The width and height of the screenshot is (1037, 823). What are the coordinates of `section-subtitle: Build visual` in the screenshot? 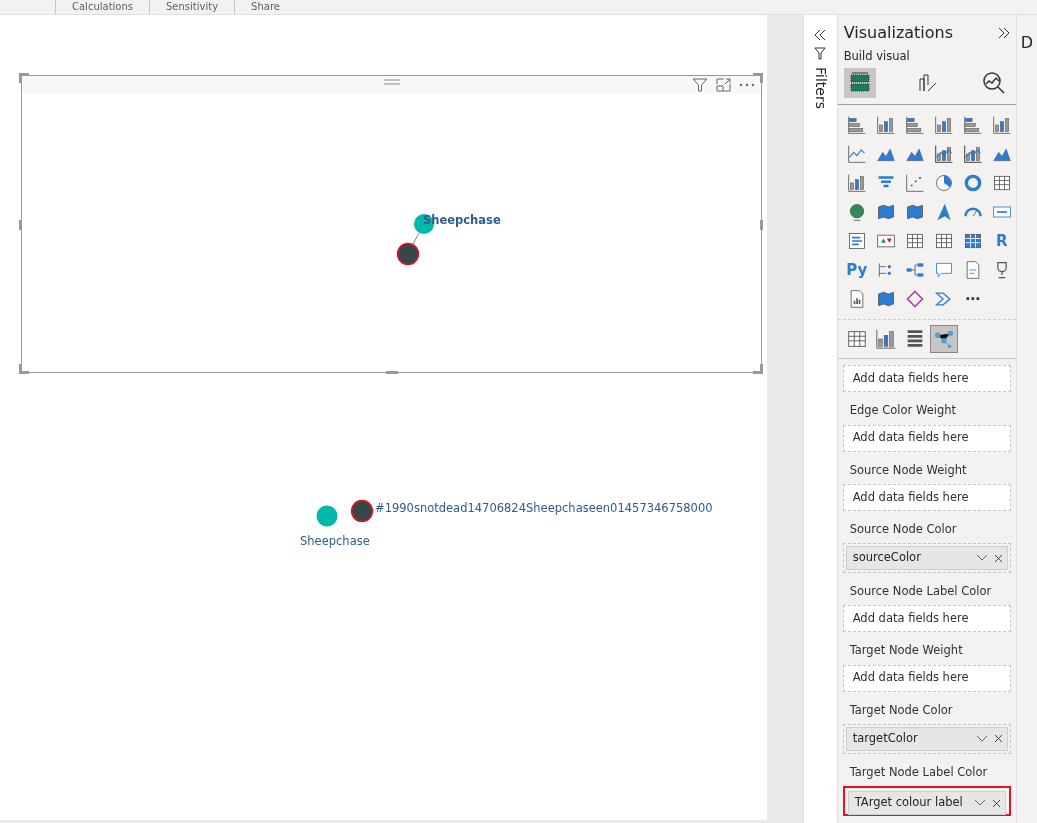 It's located at (876, 56).